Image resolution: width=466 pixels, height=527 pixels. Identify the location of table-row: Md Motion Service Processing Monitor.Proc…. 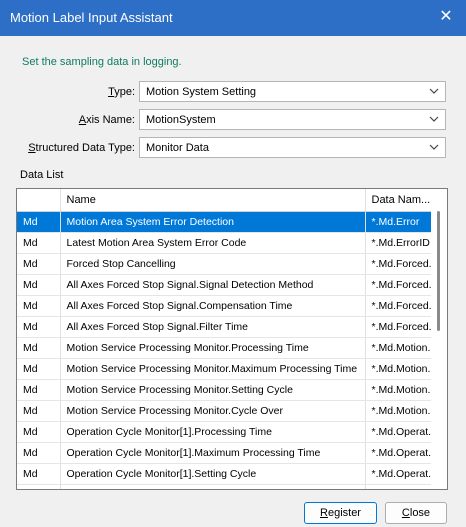
(225, 348).